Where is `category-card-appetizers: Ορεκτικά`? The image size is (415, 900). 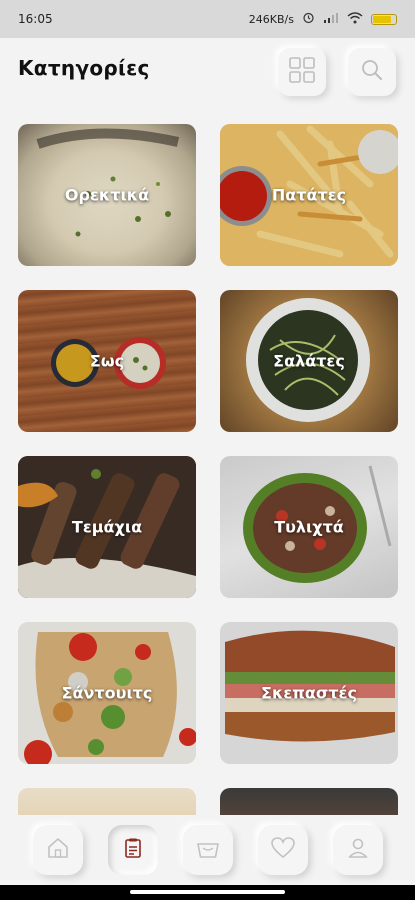
category-card-appetizers: Ορεκτικά is located at coordinates (107, 195).